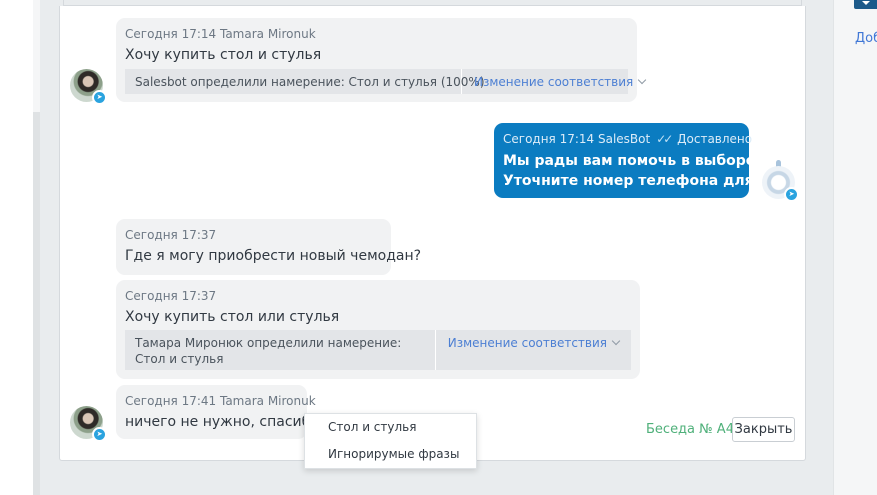 This screenshot has width=877, height=495. Describe the element at coordinates (715, 139) in the screenshot. I see `delivery-status: Доставлено` at that location.